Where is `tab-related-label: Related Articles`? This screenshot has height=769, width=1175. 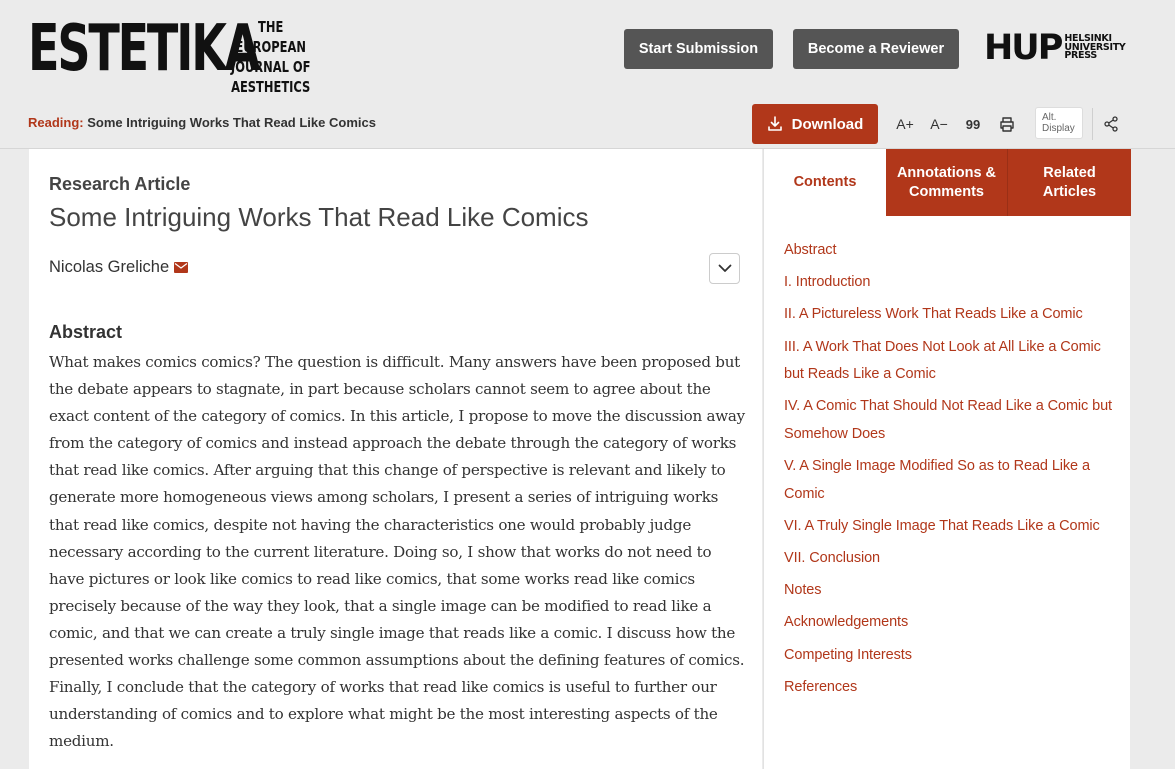 tab-related-label: Related Articles is located at coordinates (1069, 182).